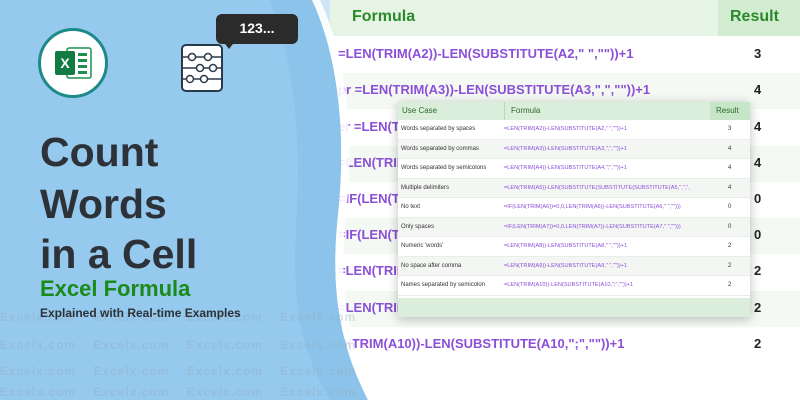 Image resolution: width=800 pixels, height=400 pixels. What do you see at coordinates (565, 18) in the screenshot?
I see `background-header: Formula Result` at bounding box center [565, 18].